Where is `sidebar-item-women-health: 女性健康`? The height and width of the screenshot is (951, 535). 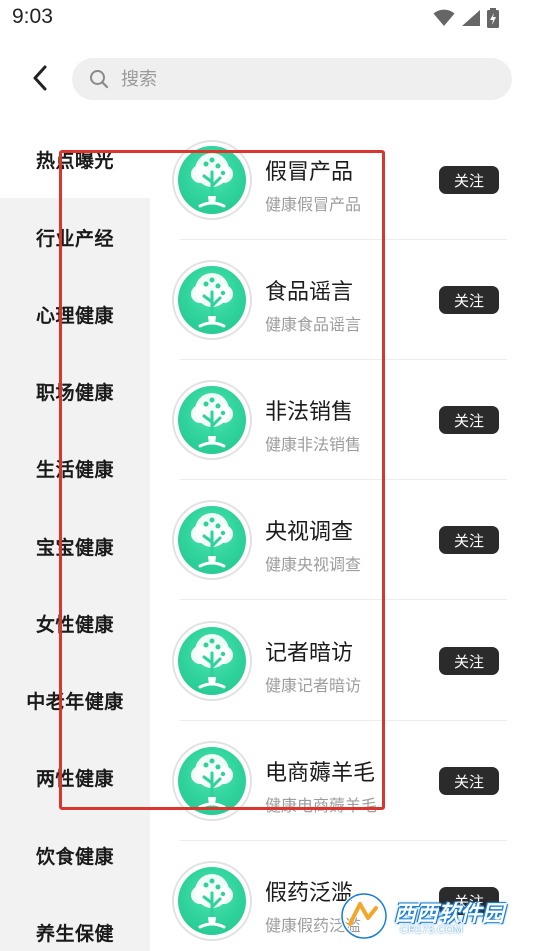 sidebar-item-women-health: 女性健康 is located at coordinates (75, 623).